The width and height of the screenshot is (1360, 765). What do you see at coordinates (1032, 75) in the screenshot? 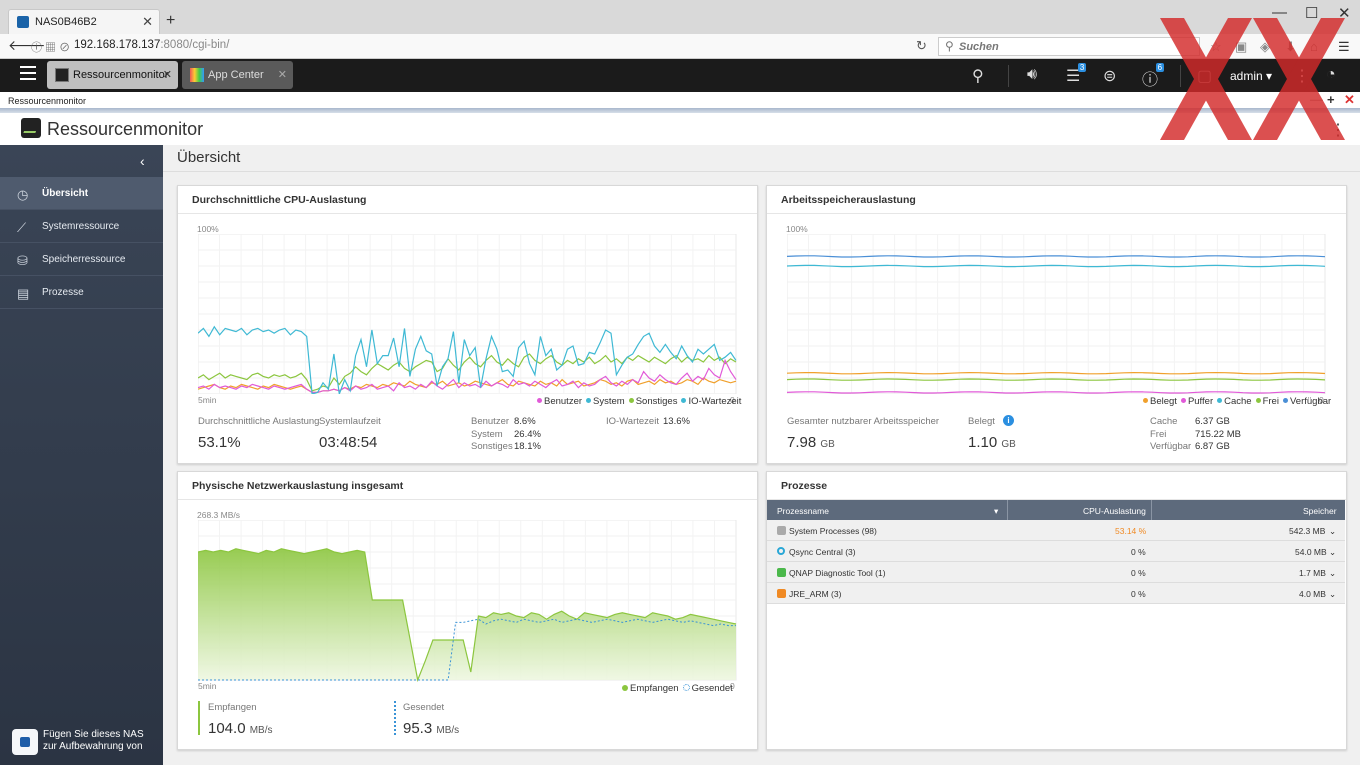
I see `volume-icon: 🔊︎` at bounding box center [1032, 75].